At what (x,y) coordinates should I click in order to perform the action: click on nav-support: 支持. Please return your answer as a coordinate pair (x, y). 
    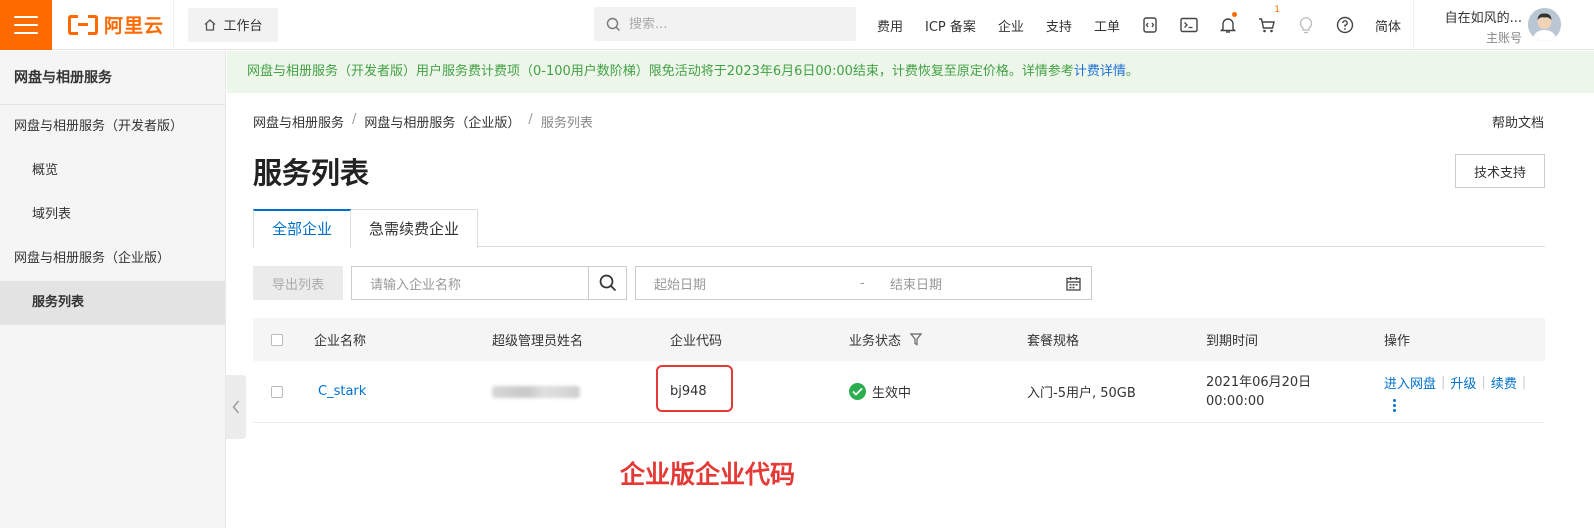
    Looking at the image, I should click on (1059, 25).